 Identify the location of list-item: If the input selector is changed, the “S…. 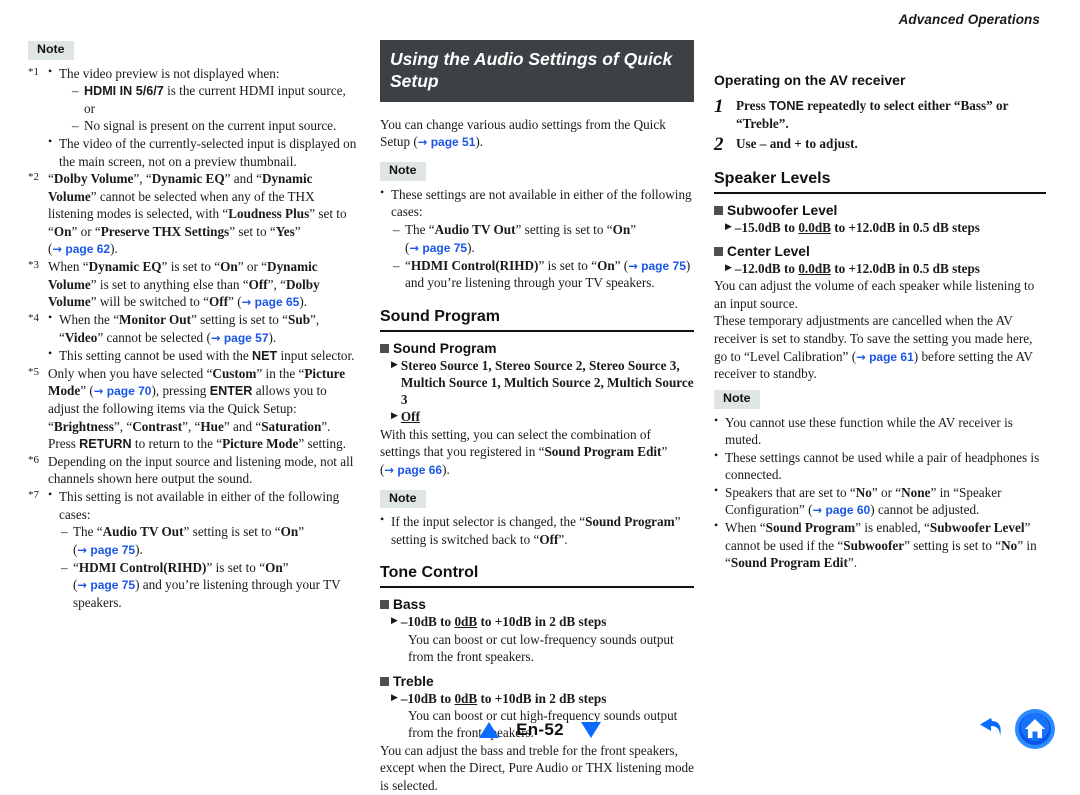
(537, 530).